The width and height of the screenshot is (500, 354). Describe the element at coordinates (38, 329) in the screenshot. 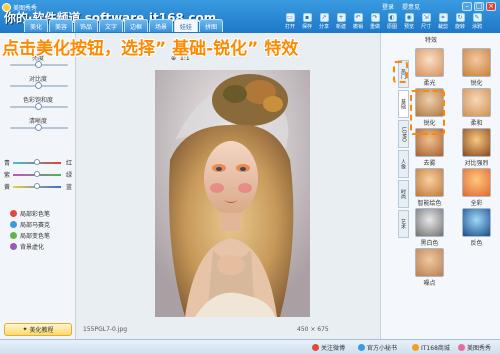

I see `beautify-tutorial-button: ✦ 美化教程` at that location.